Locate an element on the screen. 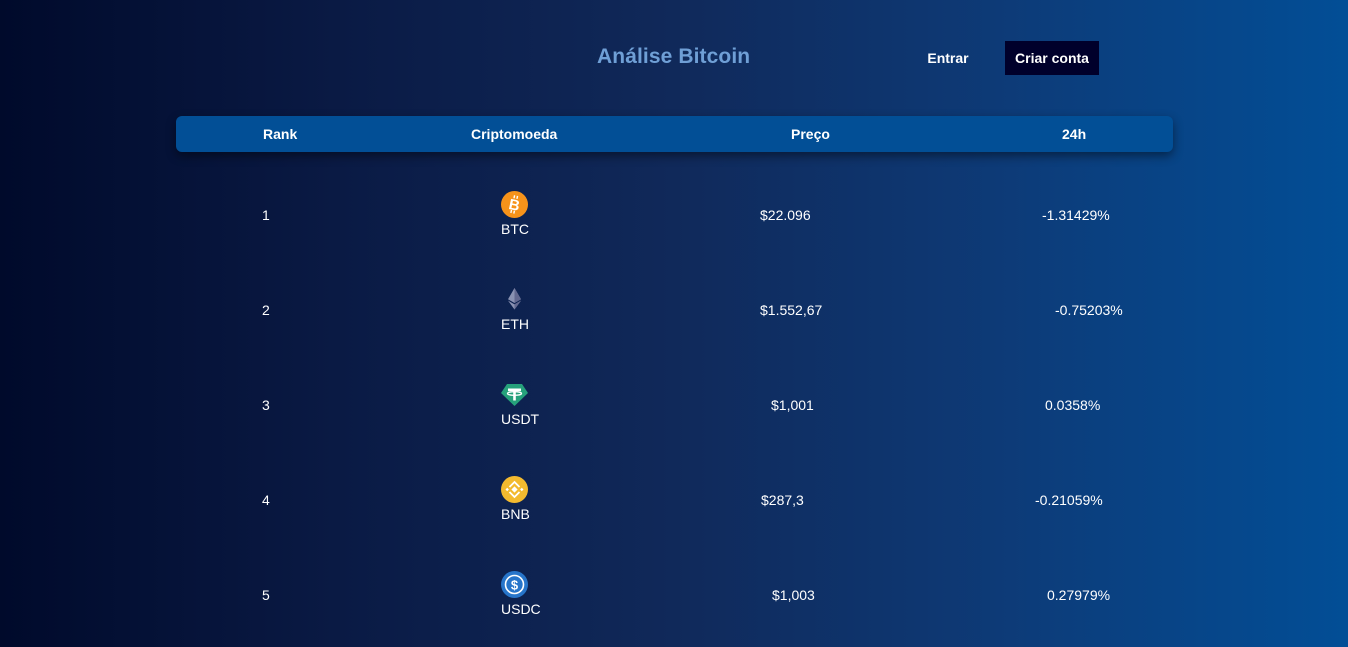 The height and width of the screenshot is (647, 1348). crypto-symbol: USDC is located at coordinates (521, 609).